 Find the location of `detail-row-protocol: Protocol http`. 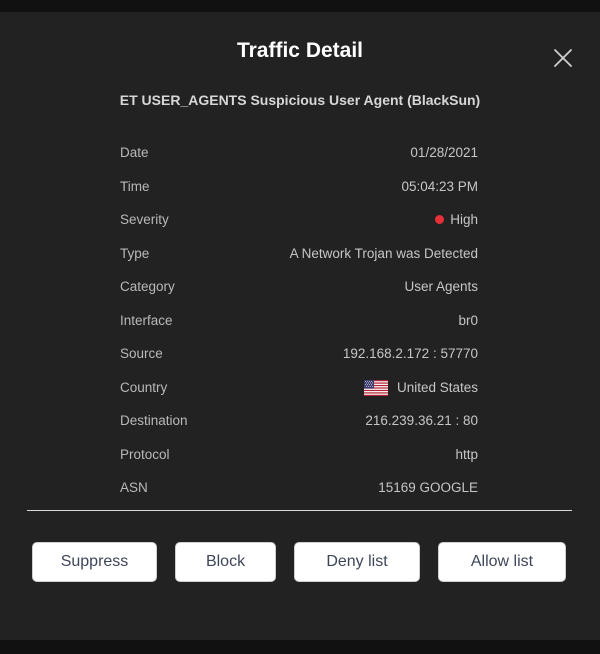

detail-row-protocol: Protocol http is located at coordinates (299, 456).